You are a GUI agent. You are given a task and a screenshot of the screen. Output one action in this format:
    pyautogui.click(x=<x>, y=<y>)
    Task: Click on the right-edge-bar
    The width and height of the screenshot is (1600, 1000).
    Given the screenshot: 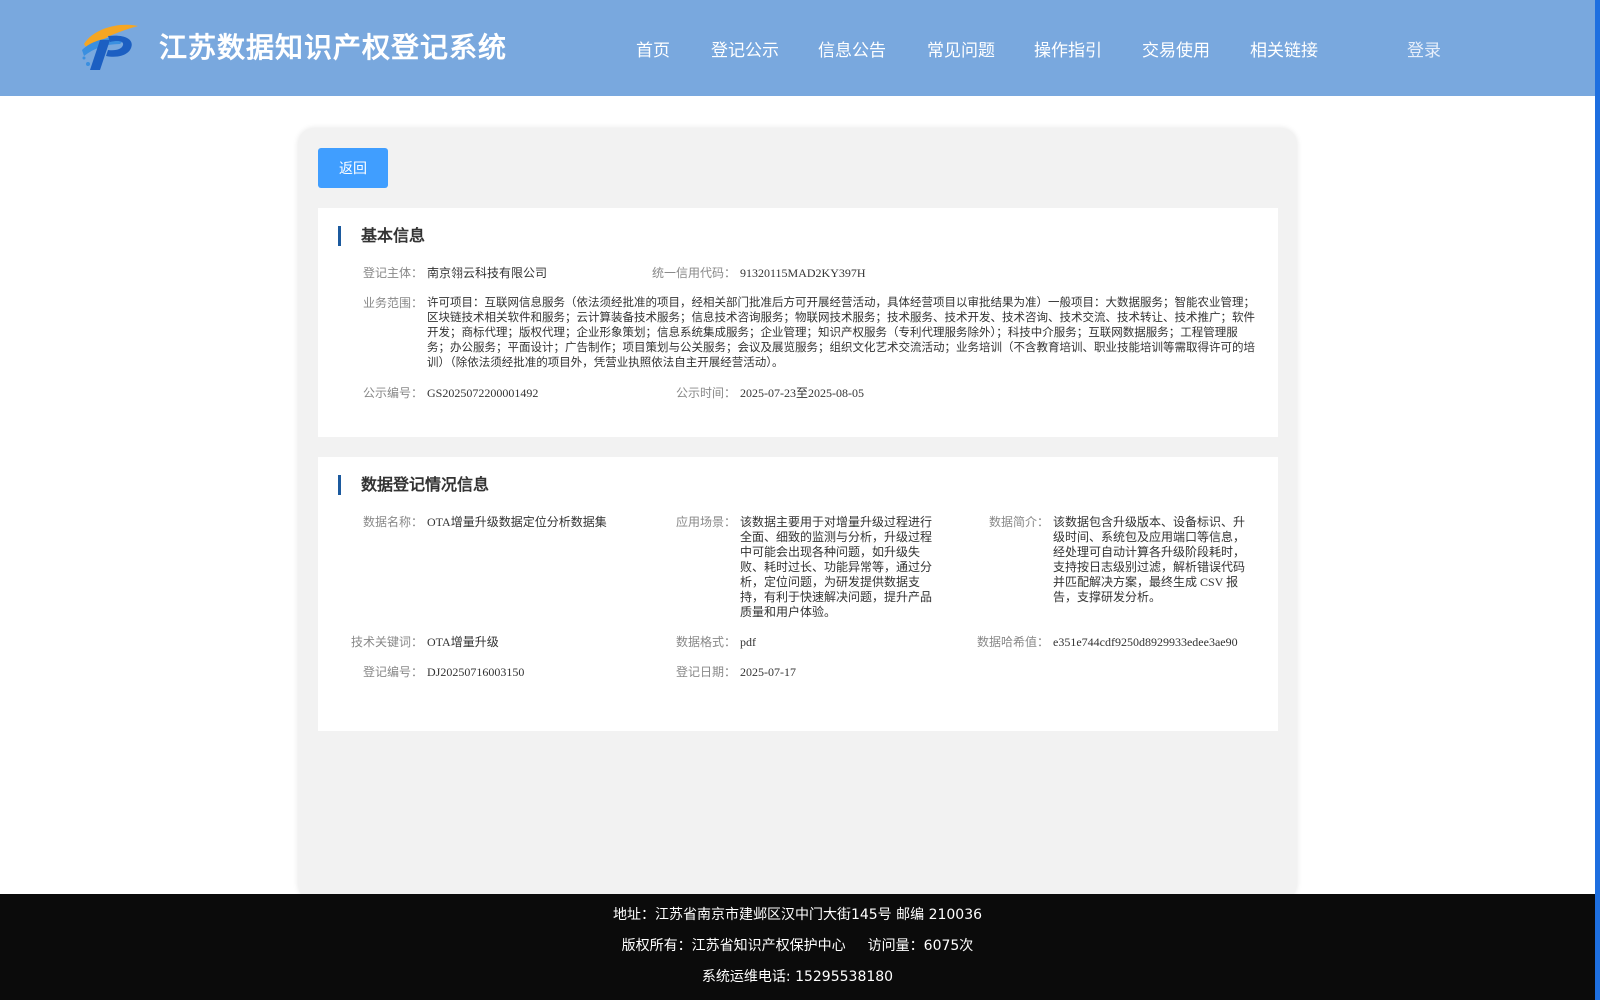 What is the action you would take?
    pyautogui.click(x=1597, y=500)
    